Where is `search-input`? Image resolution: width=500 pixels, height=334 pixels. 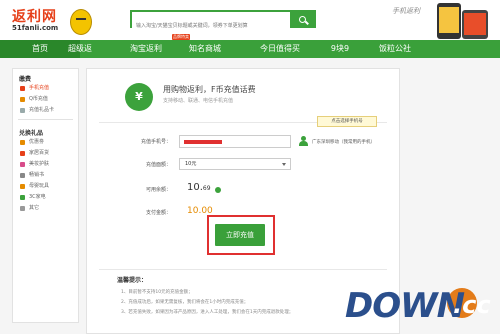
search-input is located at coordinates (211, 26).